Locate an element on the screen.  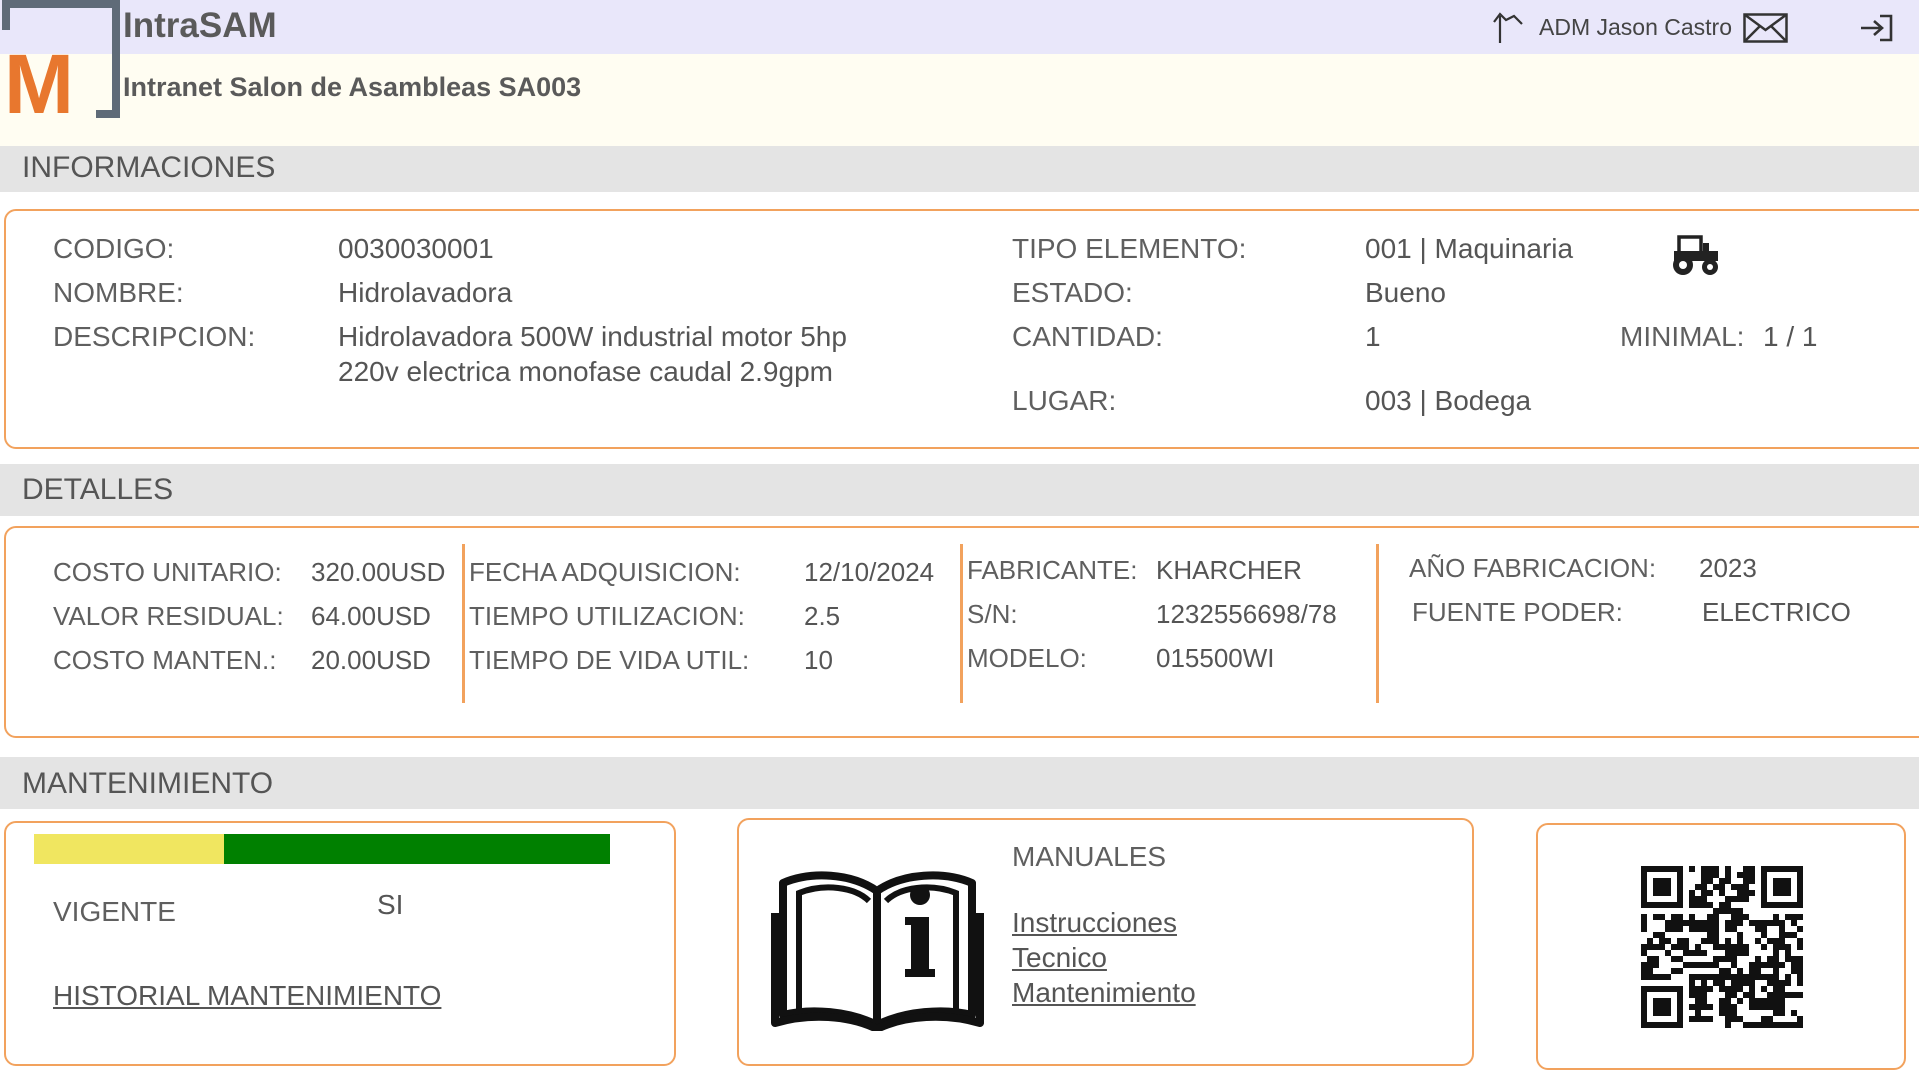
estado-value: Bueno is located at coordinates (1405, 292).